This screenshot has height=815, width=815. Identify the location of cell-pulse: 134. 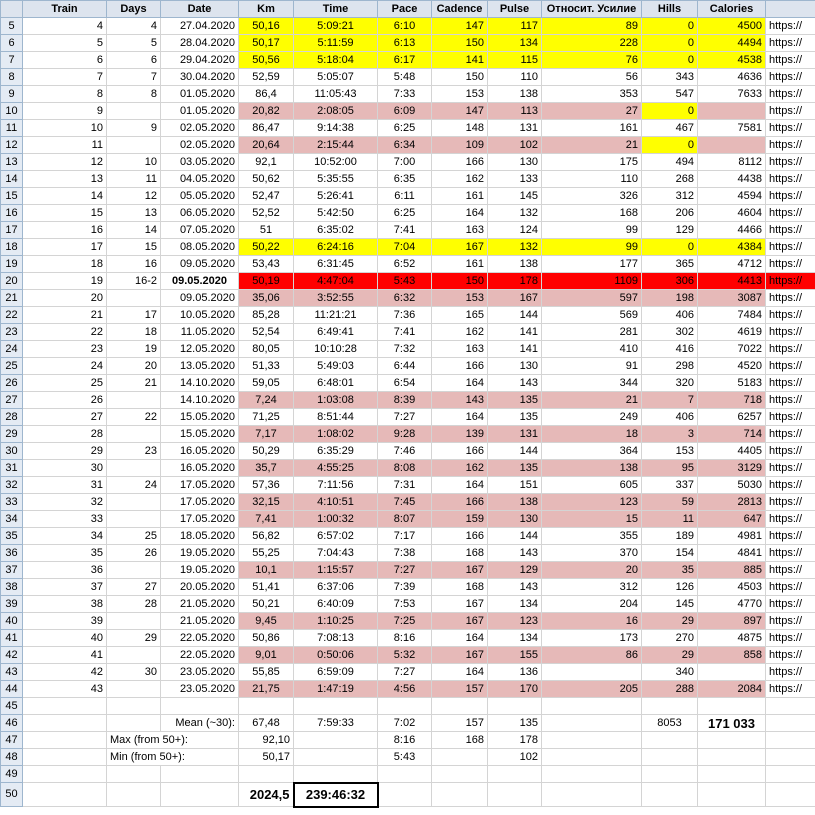
(514, 604).